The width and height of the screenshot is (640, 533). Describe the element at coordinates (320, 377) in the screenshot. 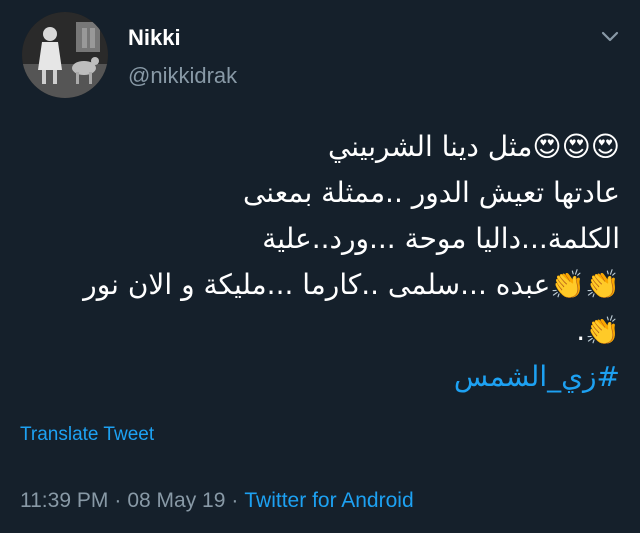

I see `hashtag-link: #زي_الشمس` at that location.